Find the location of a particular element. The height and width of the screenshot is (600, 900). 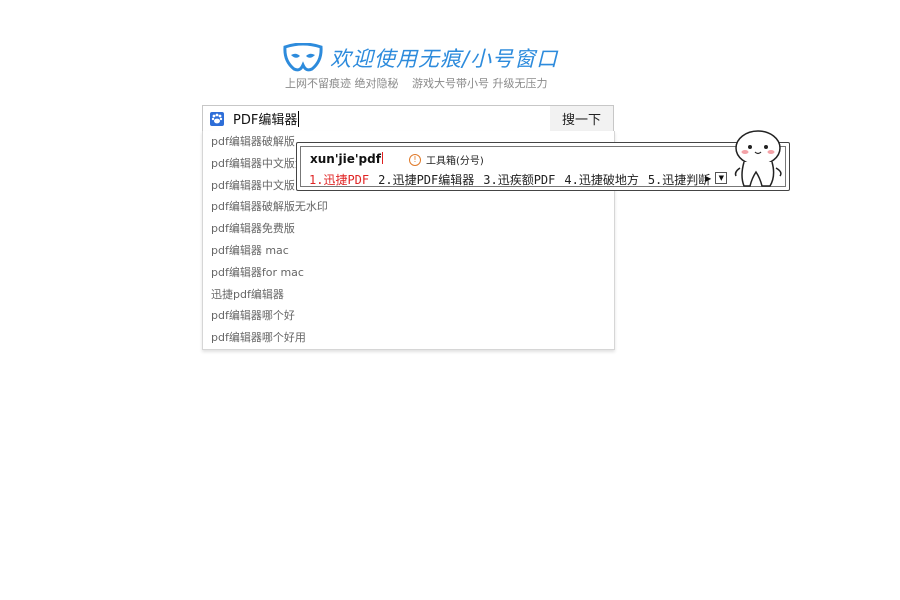

ime-candidate: 4.迅捷破地方 is located at coordinates (601, 179).